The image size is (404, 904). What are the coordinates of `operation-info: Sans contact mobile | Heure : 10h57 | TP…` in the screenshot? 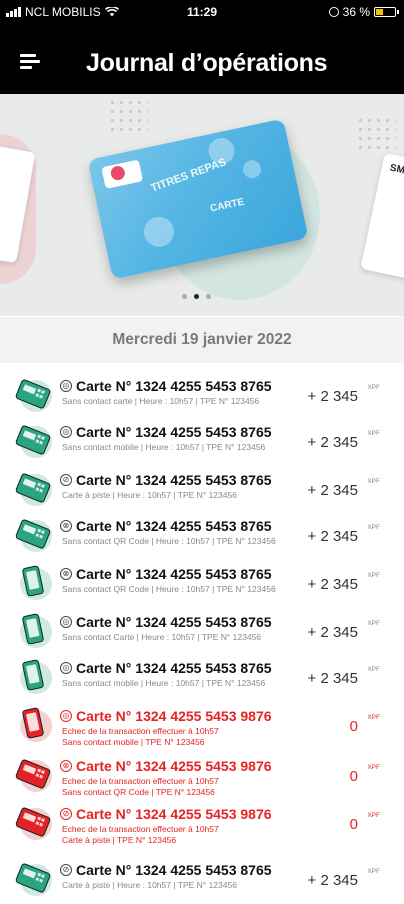 It's located at (164, 683).